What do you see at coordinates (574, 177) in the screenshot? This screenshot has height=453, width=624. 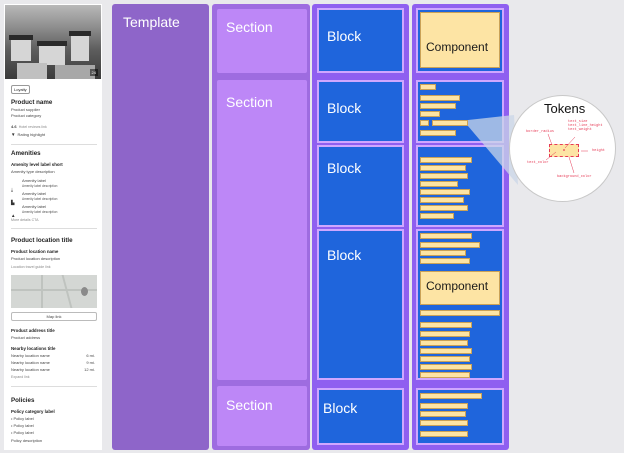 I see `token-background-color: background_color` at bounding box center [574, 177].